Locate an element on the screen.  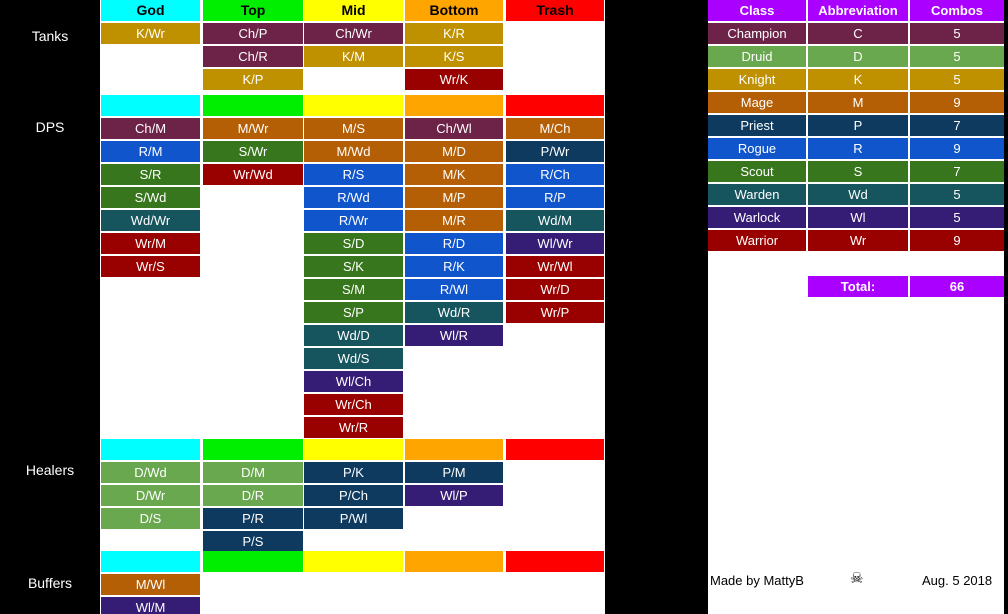
combo-cell: Wd/D is located at coordinates (353, 335).